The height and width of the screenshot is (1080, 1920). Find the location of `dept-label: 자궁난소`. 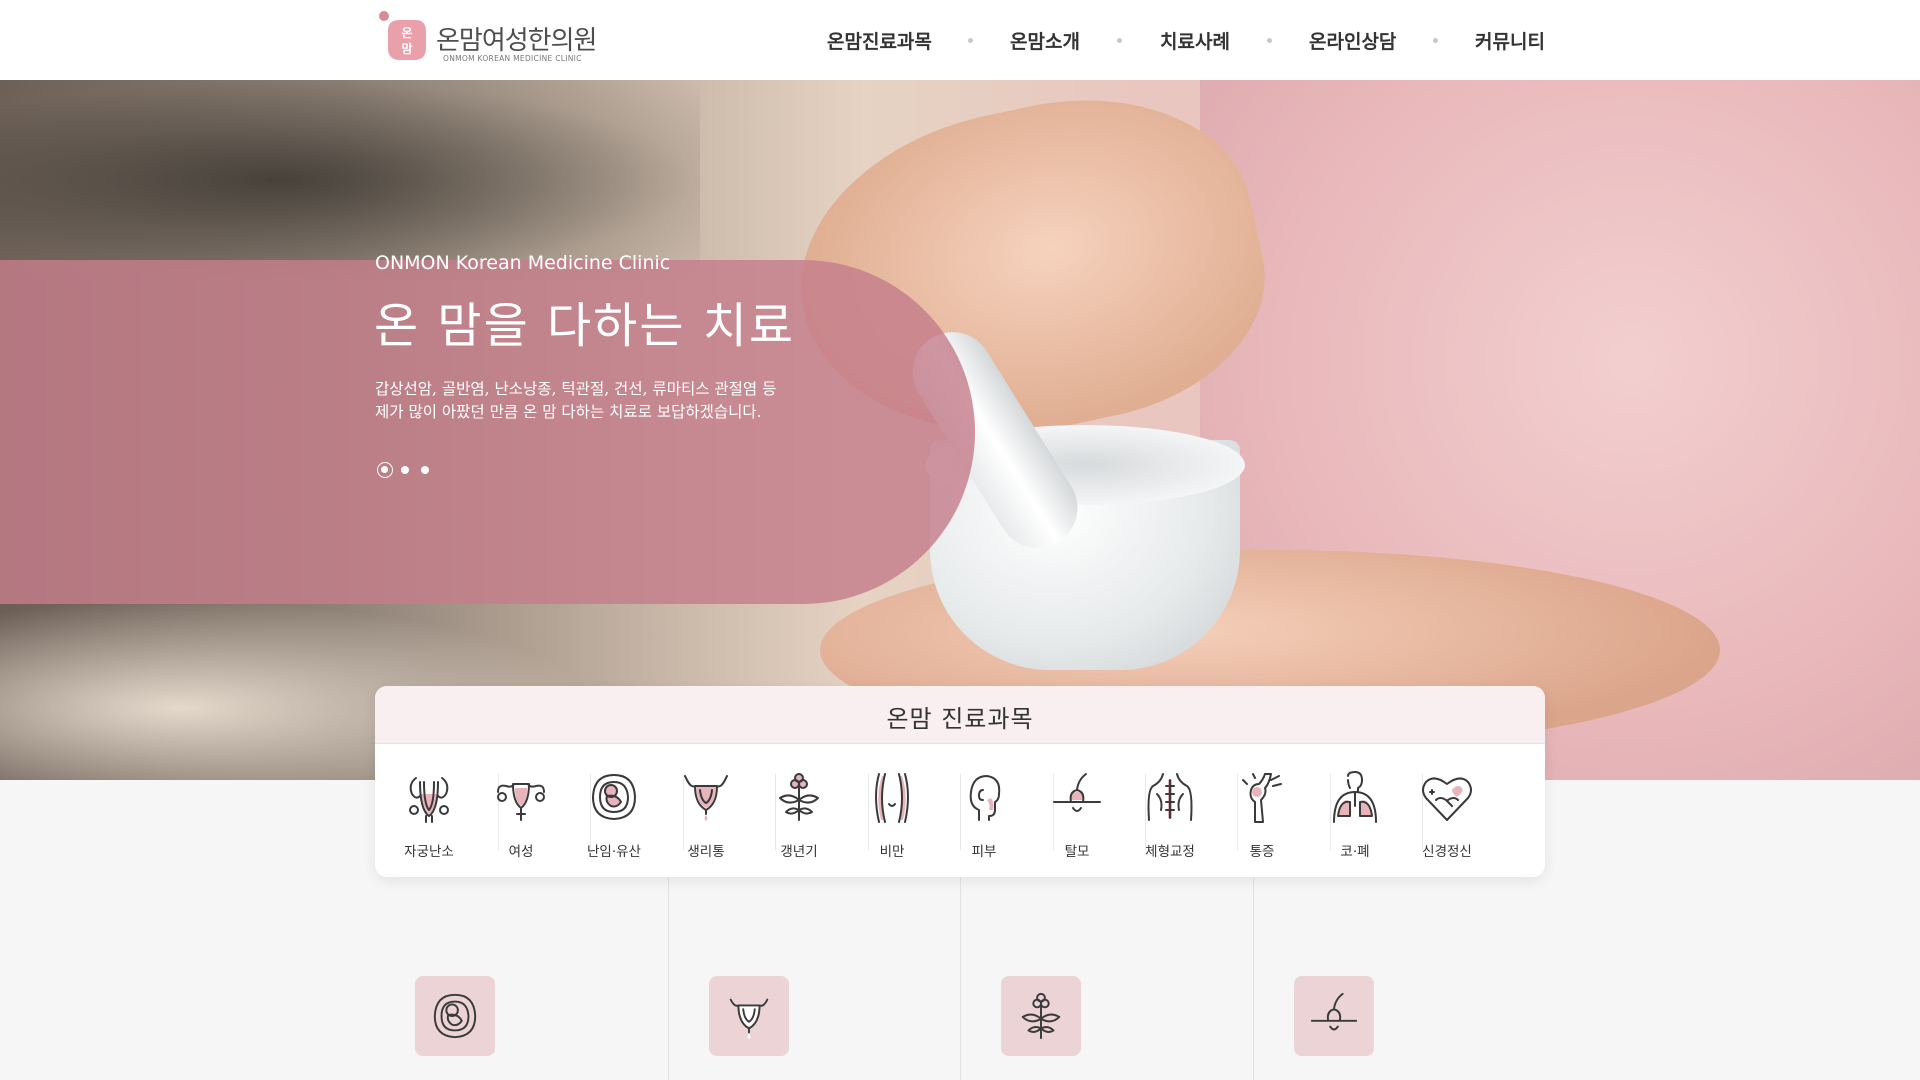

dept-label: 자궁난소 is located at coordinates (429, 852).